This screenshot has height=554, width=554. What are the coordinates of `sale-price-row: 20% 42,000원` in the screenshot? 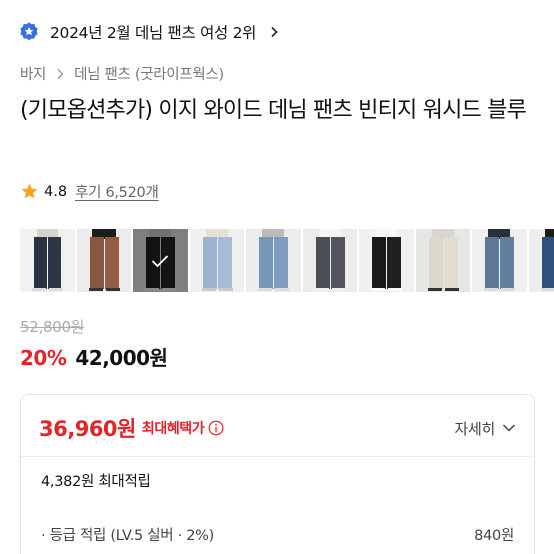 It's located at (94, 356).